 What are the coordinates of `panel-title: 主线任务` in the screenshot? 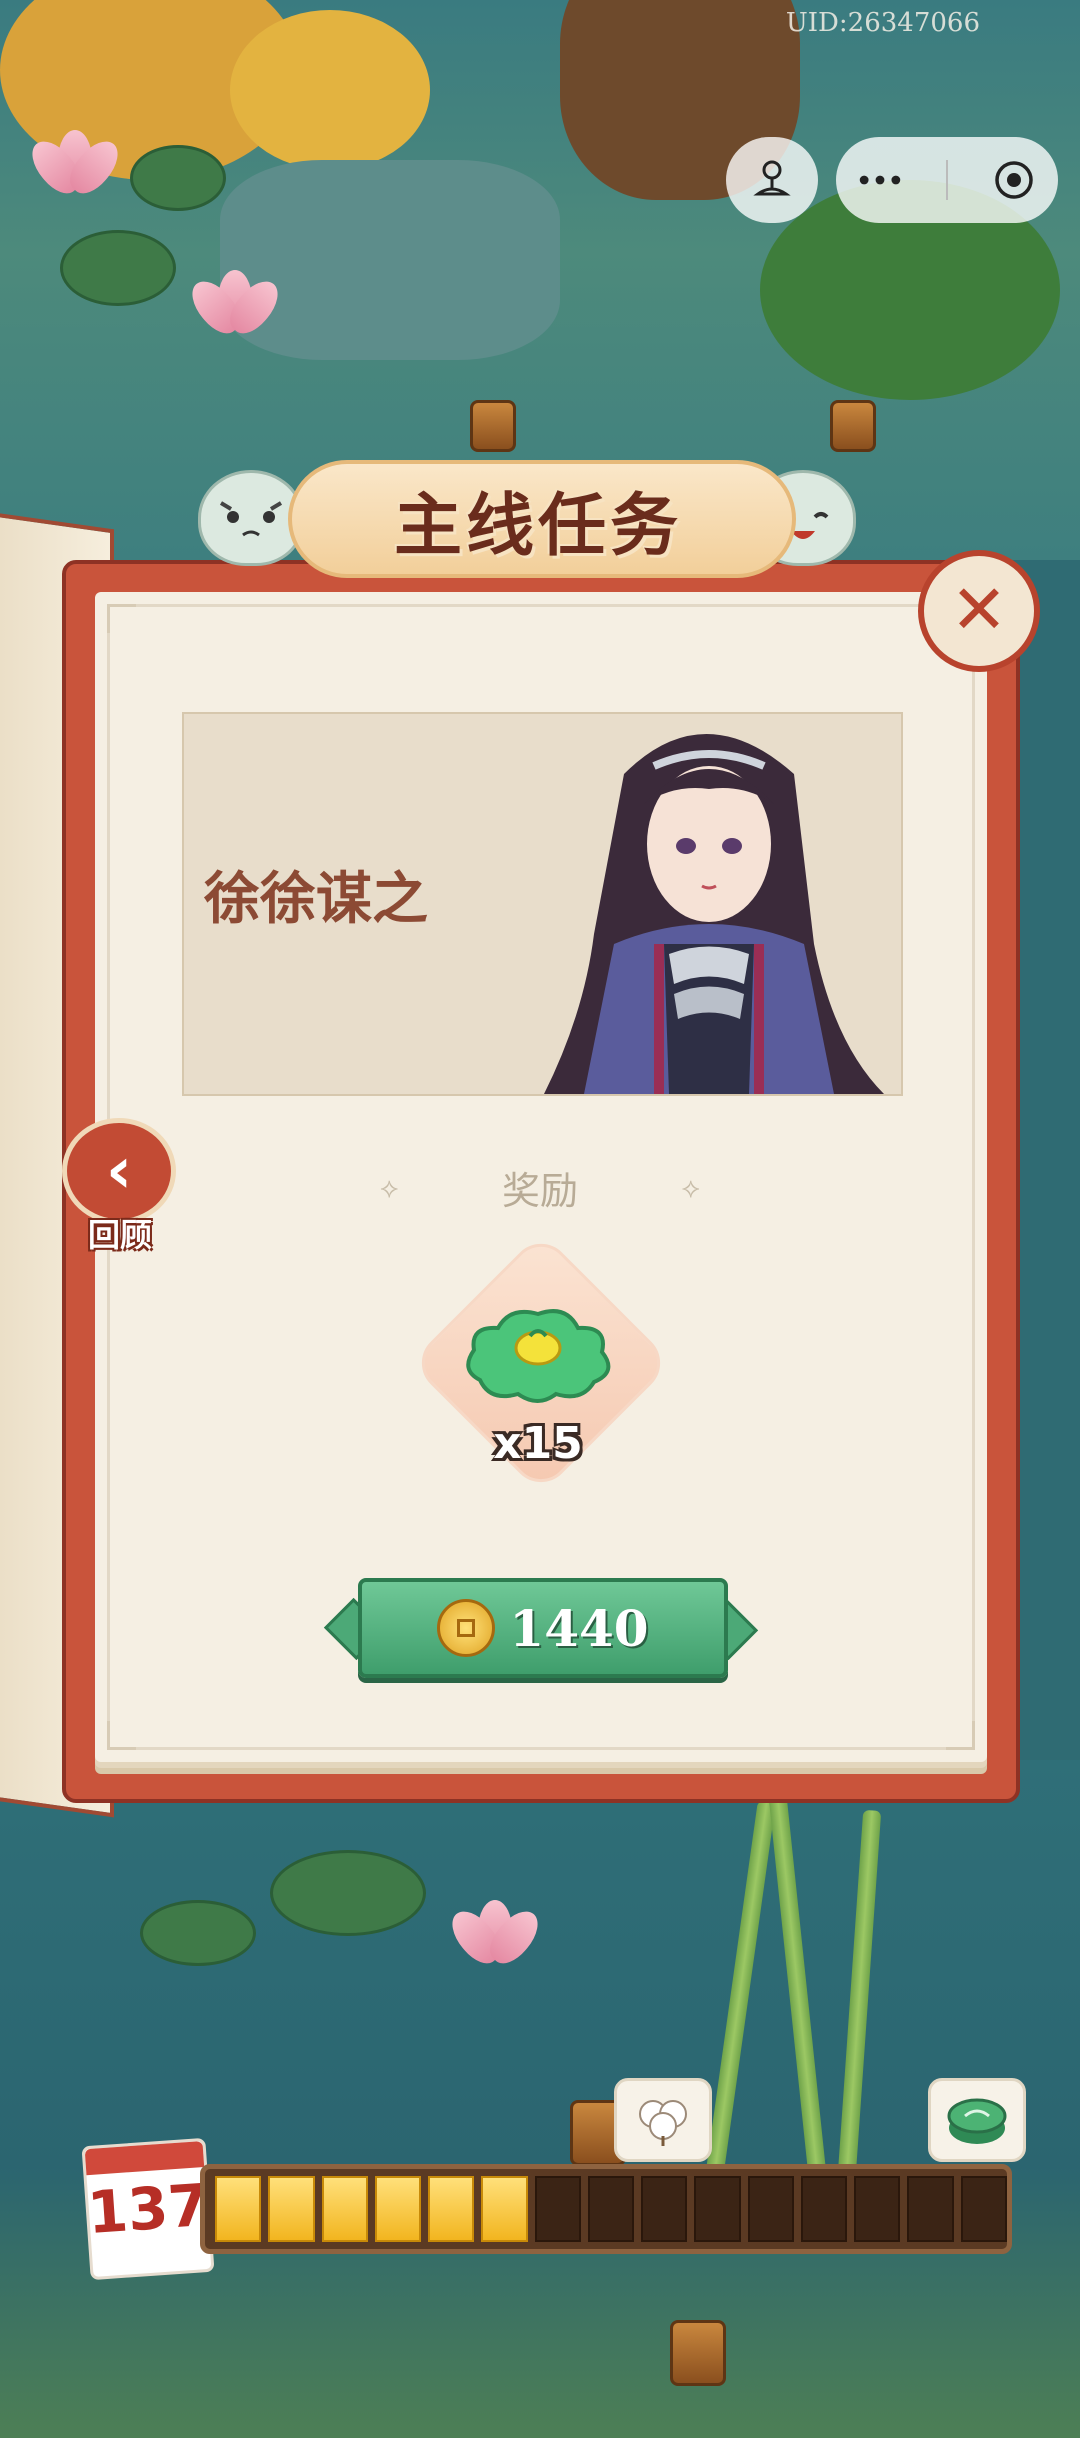 It's located at (537, 526).